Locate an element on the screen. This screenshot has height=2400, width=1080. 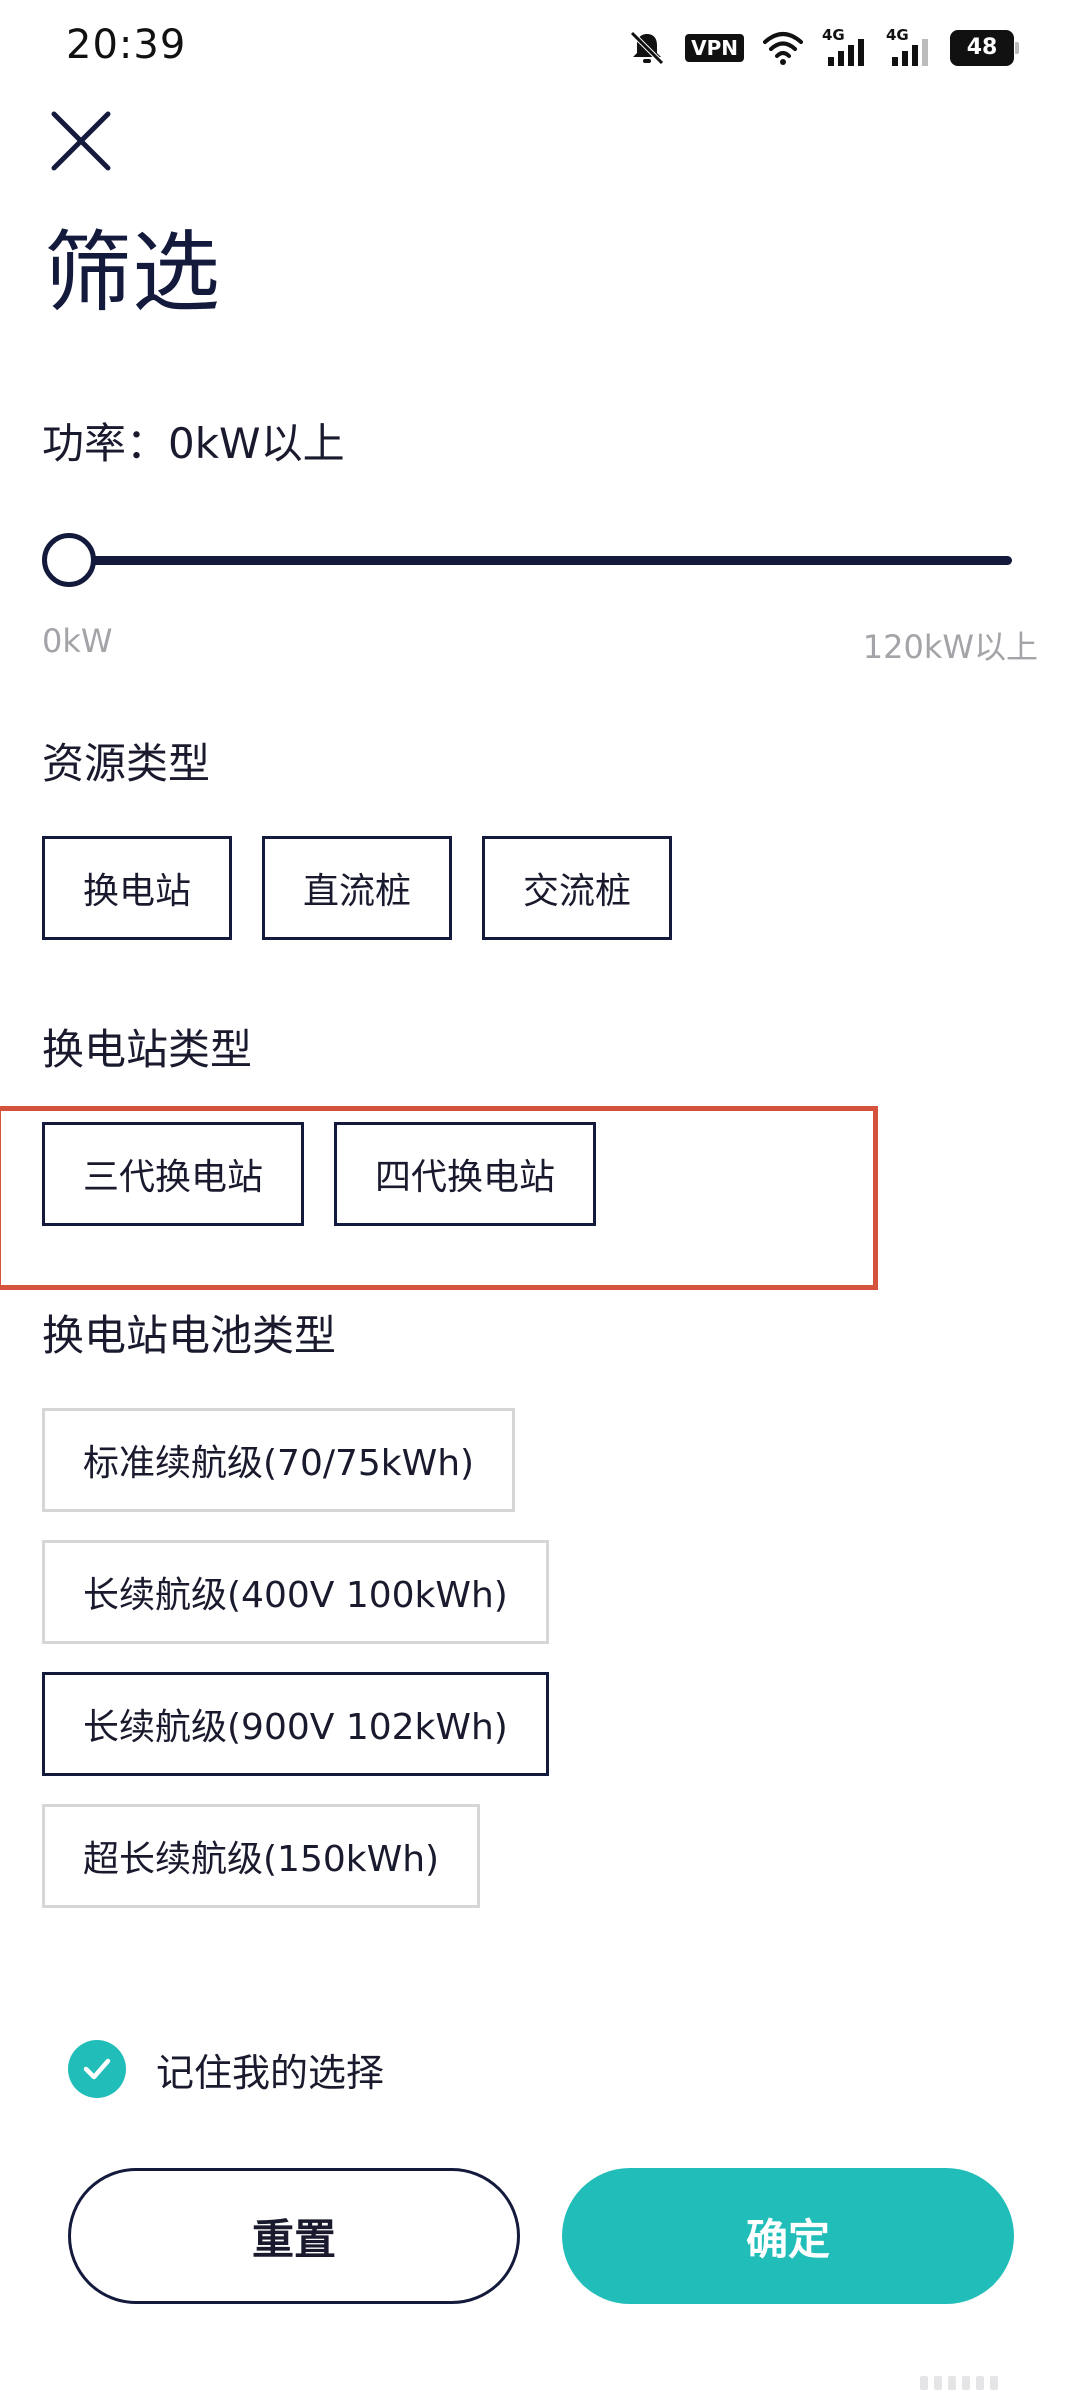
station-type-options: 三代换电站 四代换电站 is located at coordinates (319, 1174).